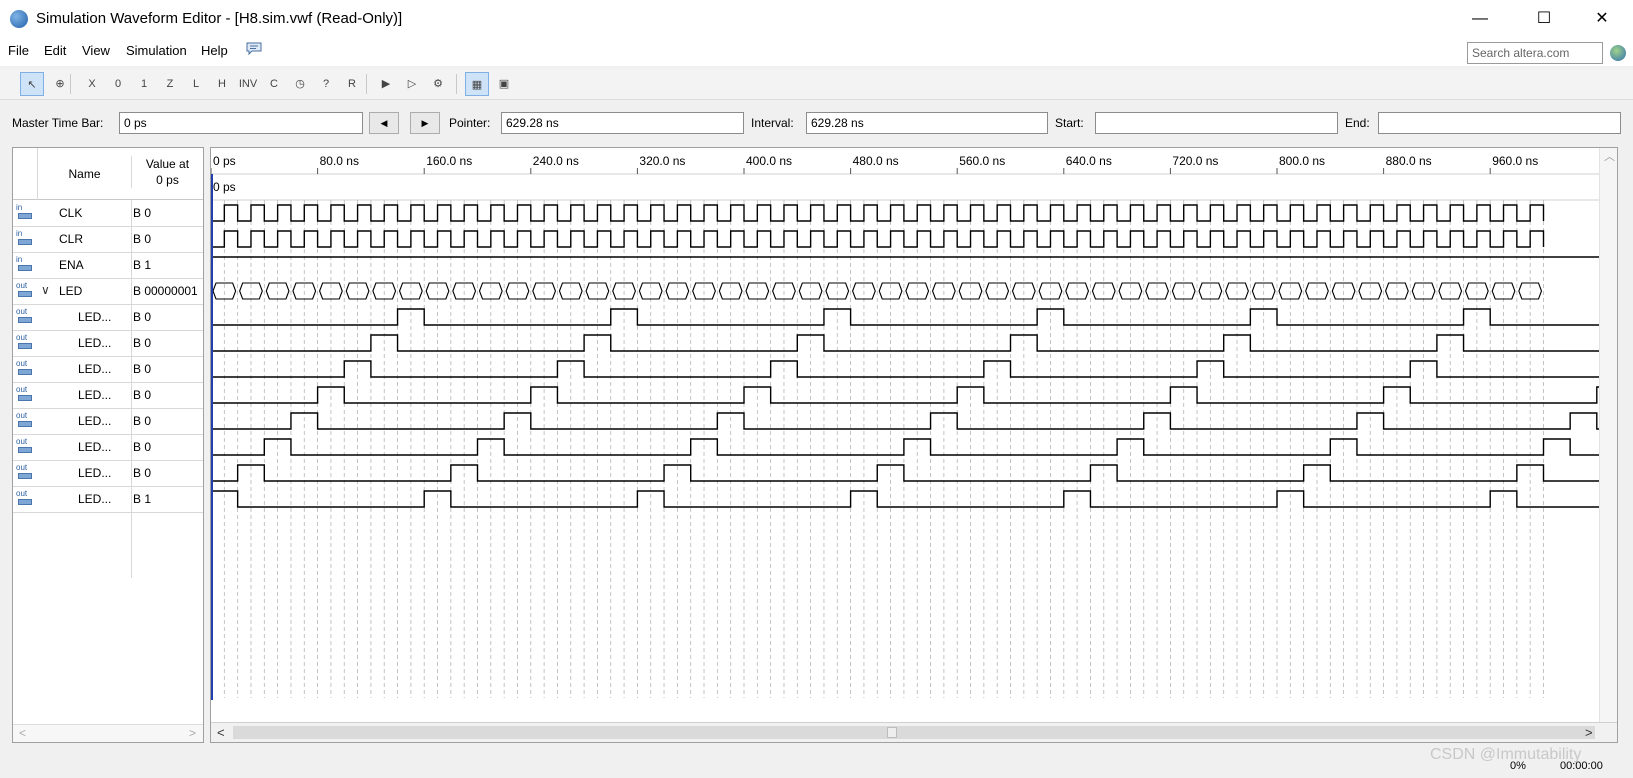 Image resolution: width=1633 pixels, height=778 pixels. What do you see at coordinates (71, 213) in the screenshot?
I see `signal-name: CLK` at bounding box center [71, 213].